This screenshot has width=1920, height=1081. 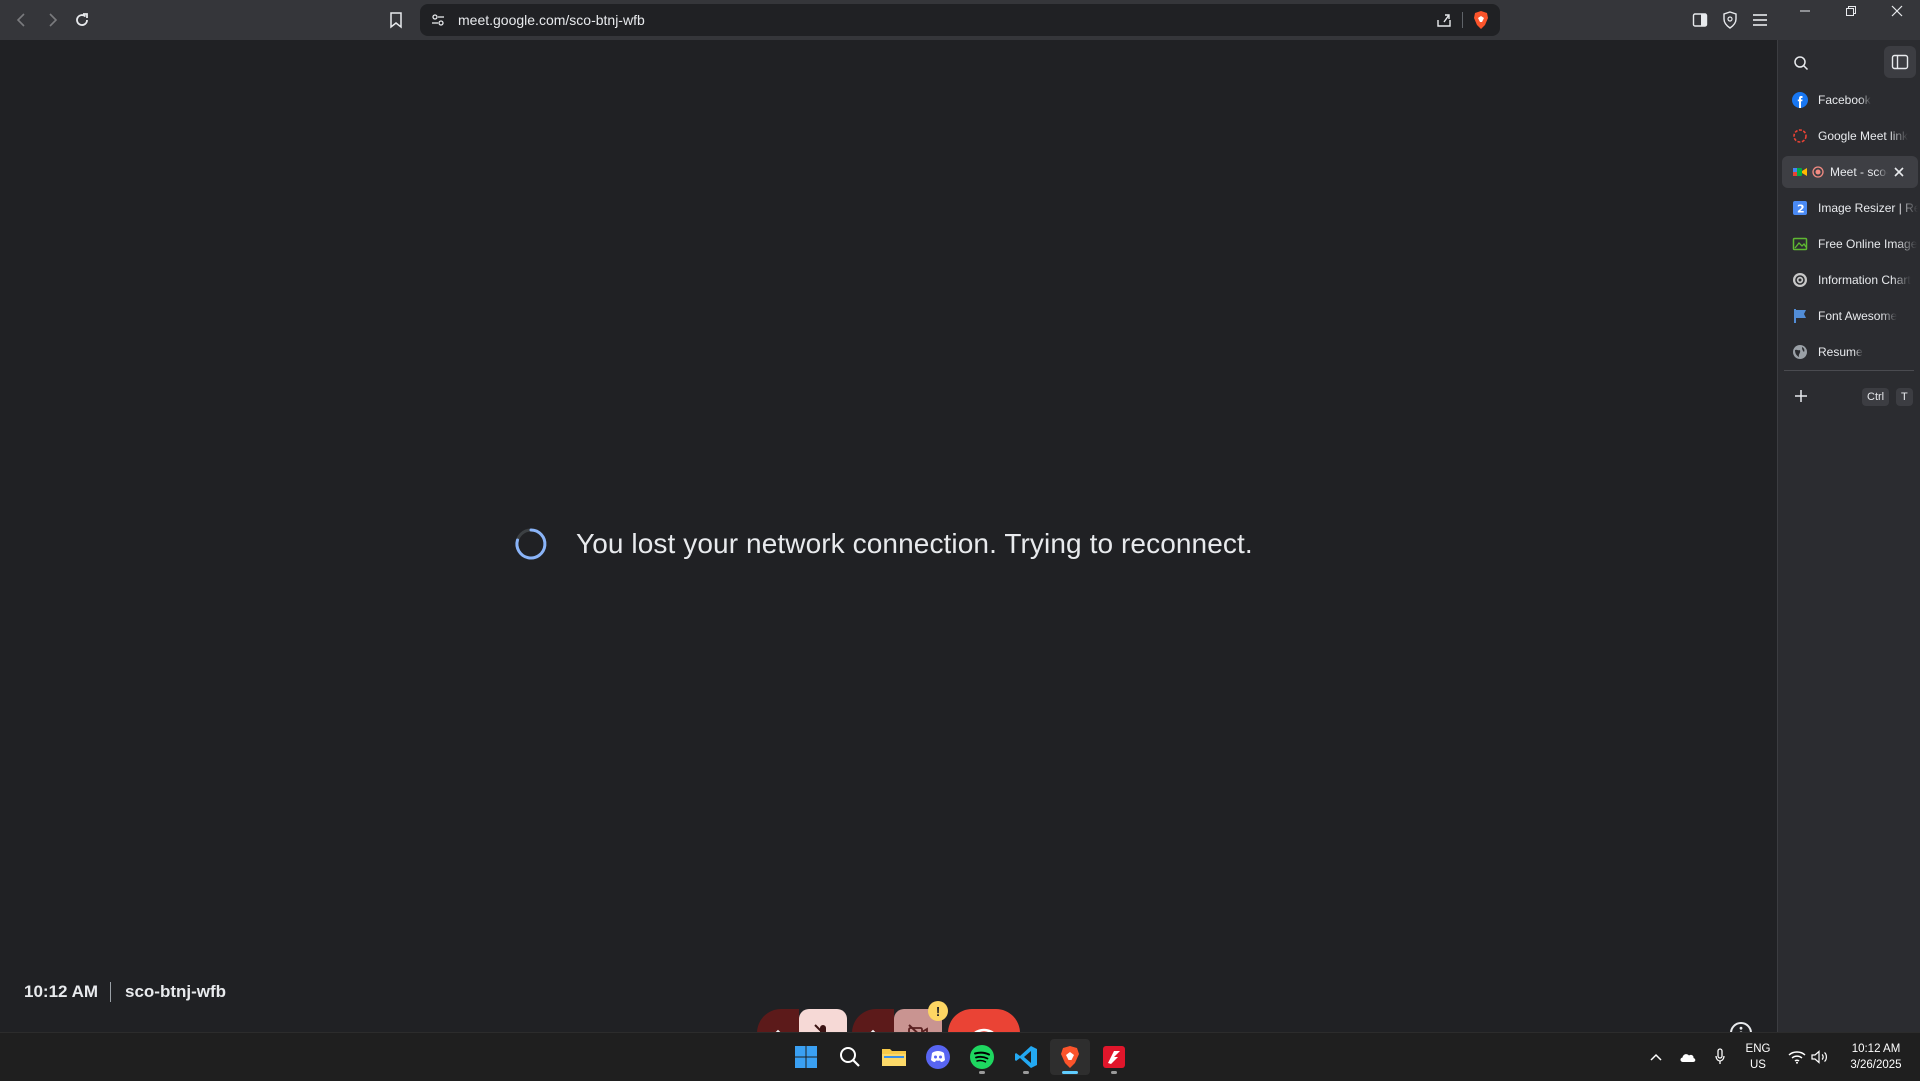 What do you see at coordinates (438, 20) in the screenshot?
I see `site-settings-icon` at bounding box center [438, 20].